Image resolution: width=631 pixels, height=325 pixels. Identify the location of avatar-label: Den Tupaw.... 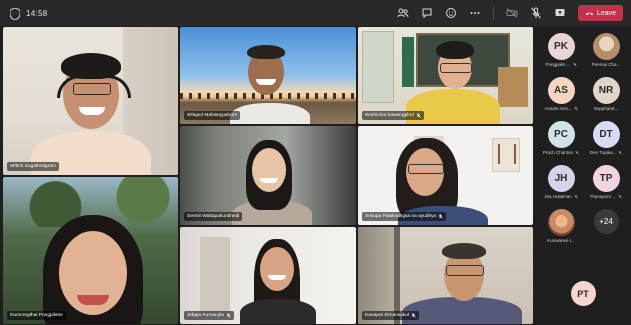
(606, 152).